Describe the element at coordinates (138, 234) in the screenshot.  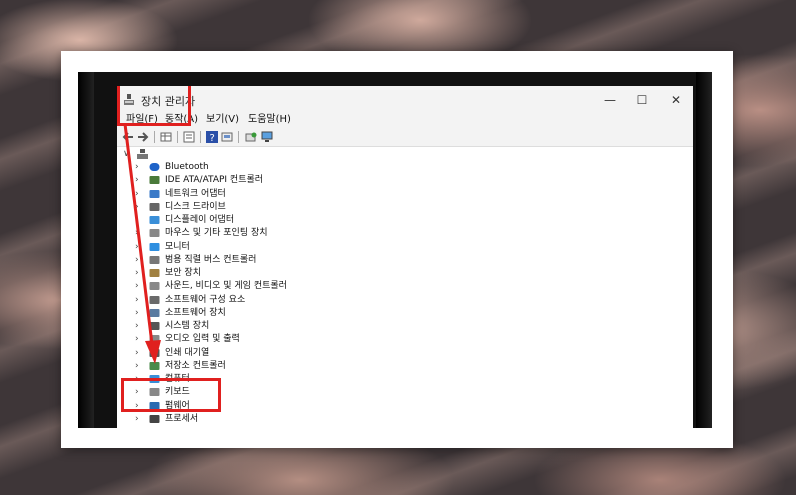
I see `arrow-line` at that location.